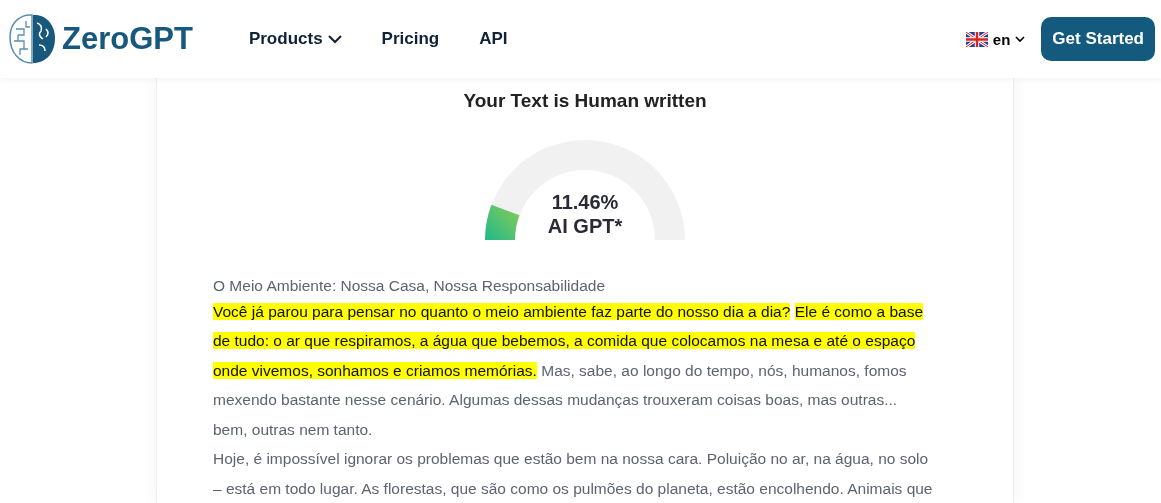 The width and height of the screenshot is (1161, 503). I want to click on get-started-button: Get Started, so click(1098, 39).